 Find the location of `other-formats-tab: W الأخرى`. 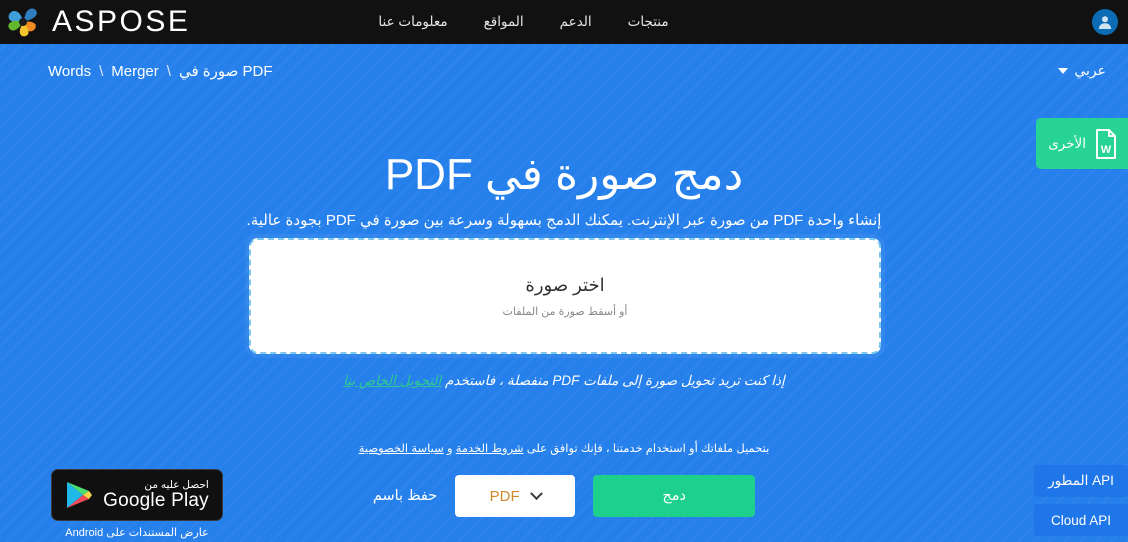

other-formats-tab: W الأخرى is located at coordinates (1082, 143).